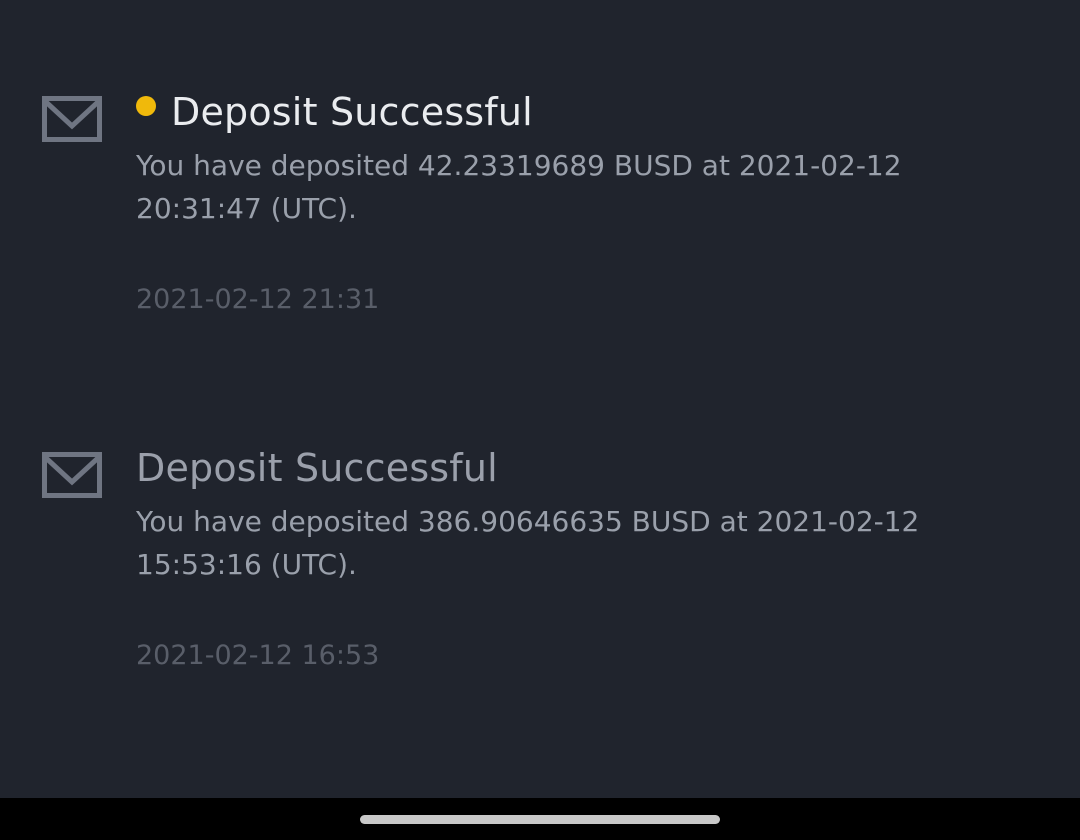  Describe the element at coordinates (146, 106) in the screenshot. I see `unread-indicator-dot` at that location.